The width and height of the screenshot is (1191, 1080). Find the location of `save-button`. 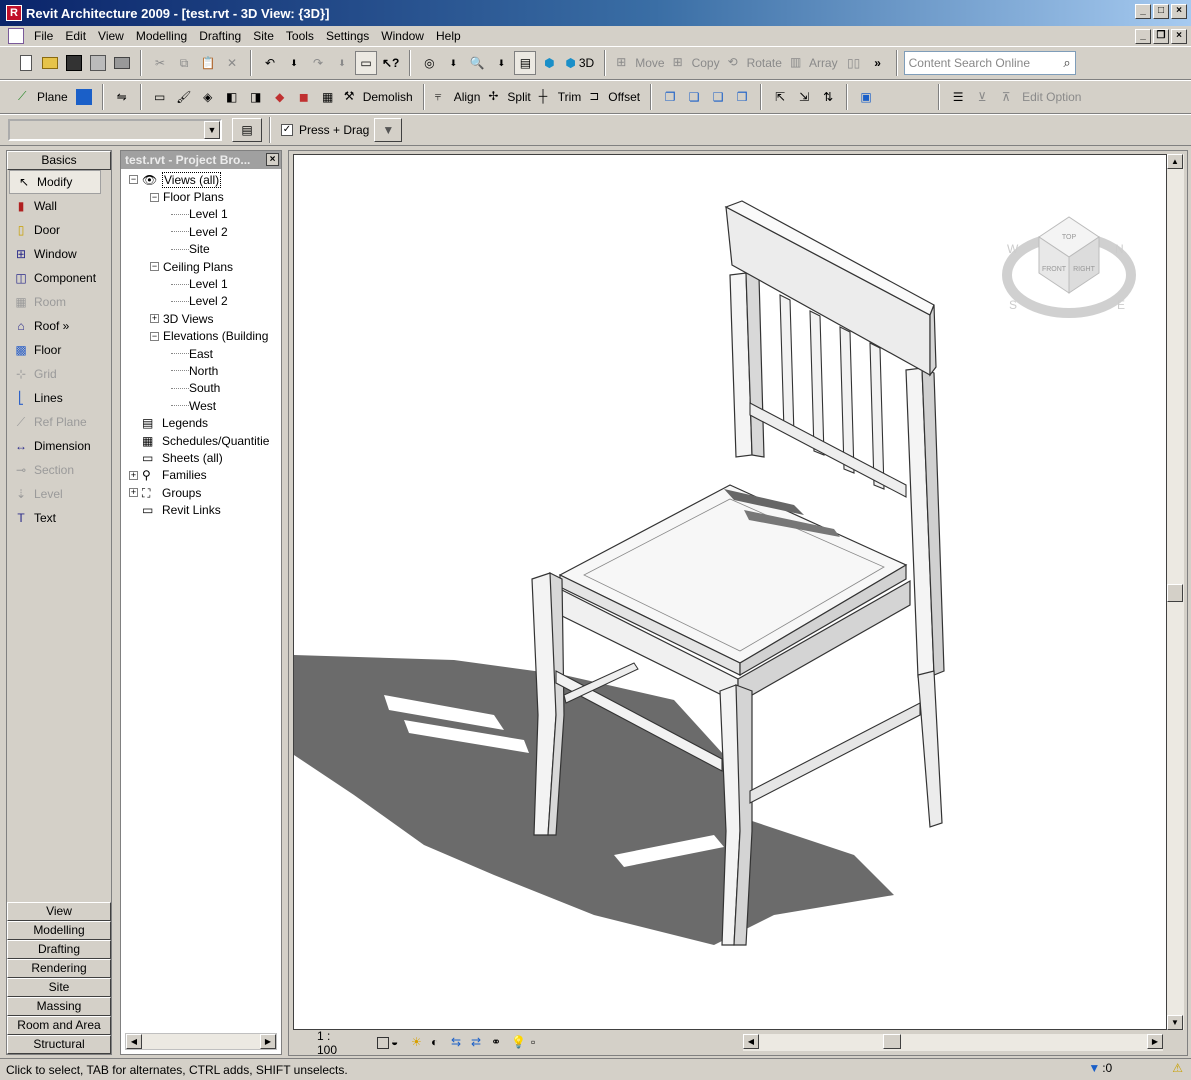

save-button is located at coordinates (74, 63).